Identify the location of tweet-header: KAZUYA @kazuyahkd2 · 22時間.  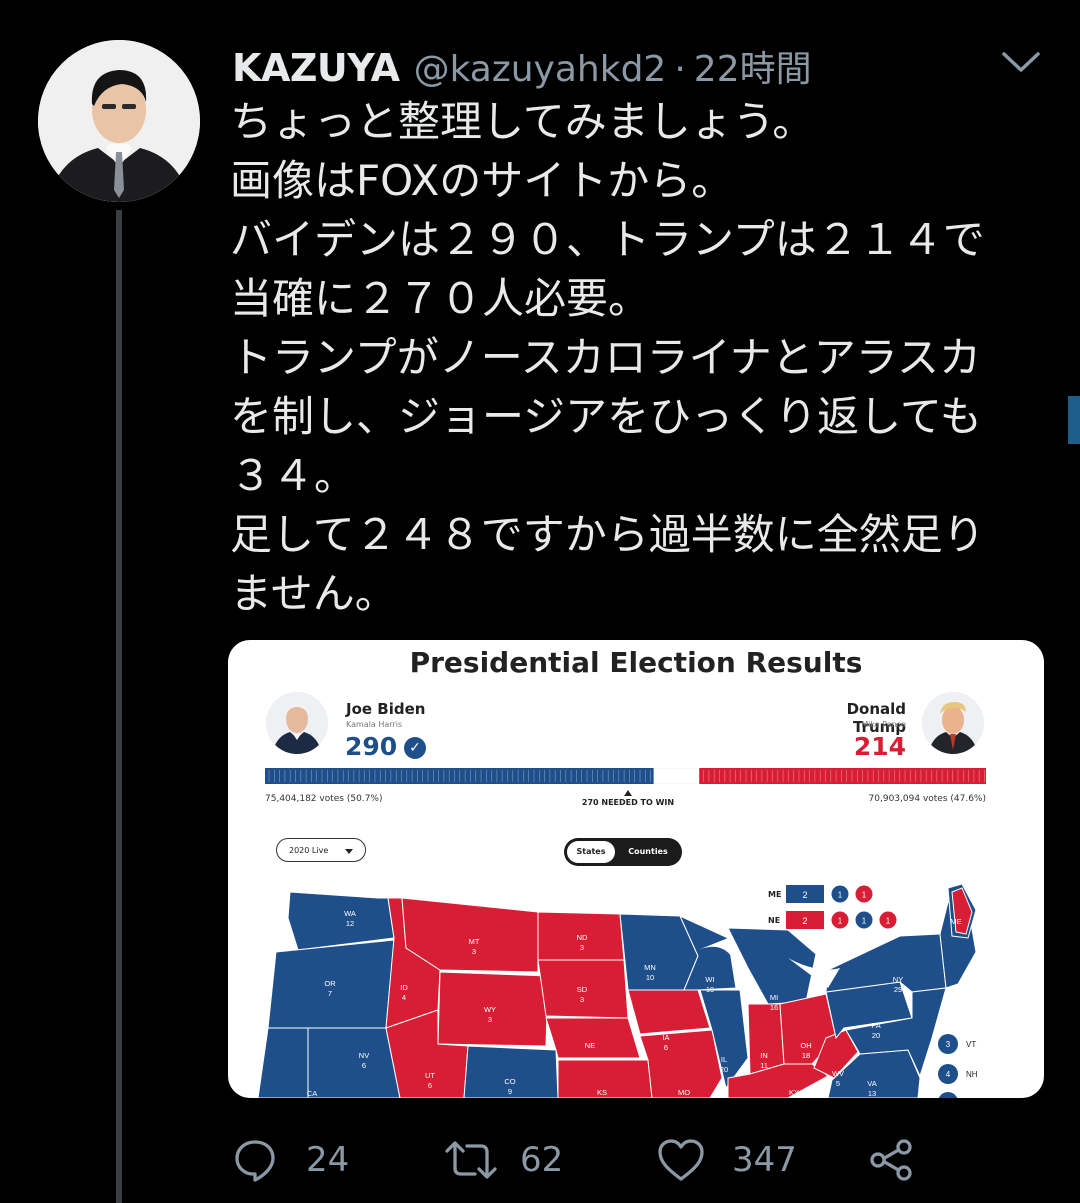
(522, 65).